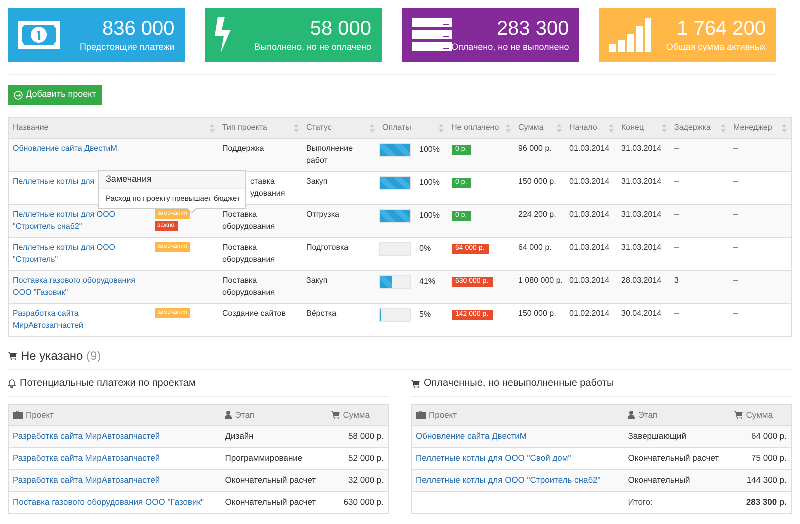  What do you see at coordinates (443, 415) in the screenshot?
I see `column-header: Проект` at bounding box center [443, 415].